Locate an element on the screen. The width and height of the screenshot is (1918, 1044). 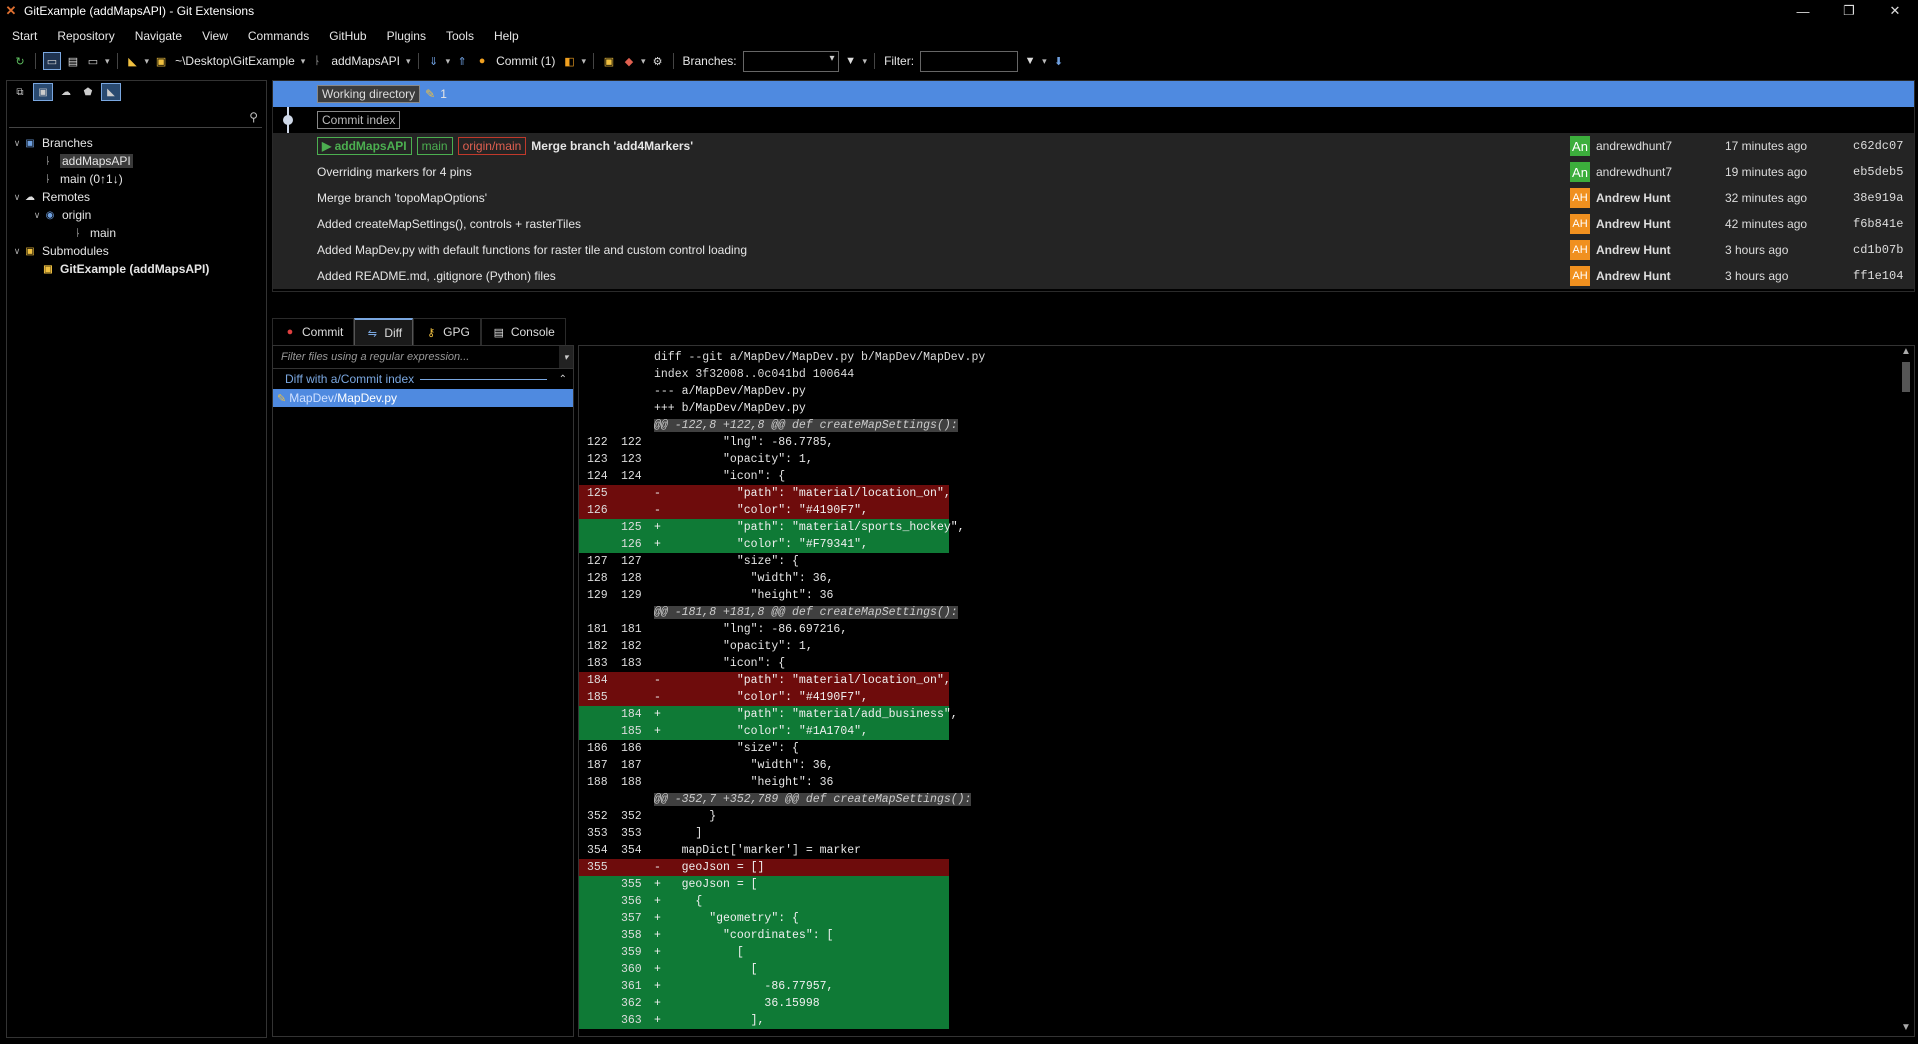
menu-navigate: Navigate is located at coordinates (156, 36).